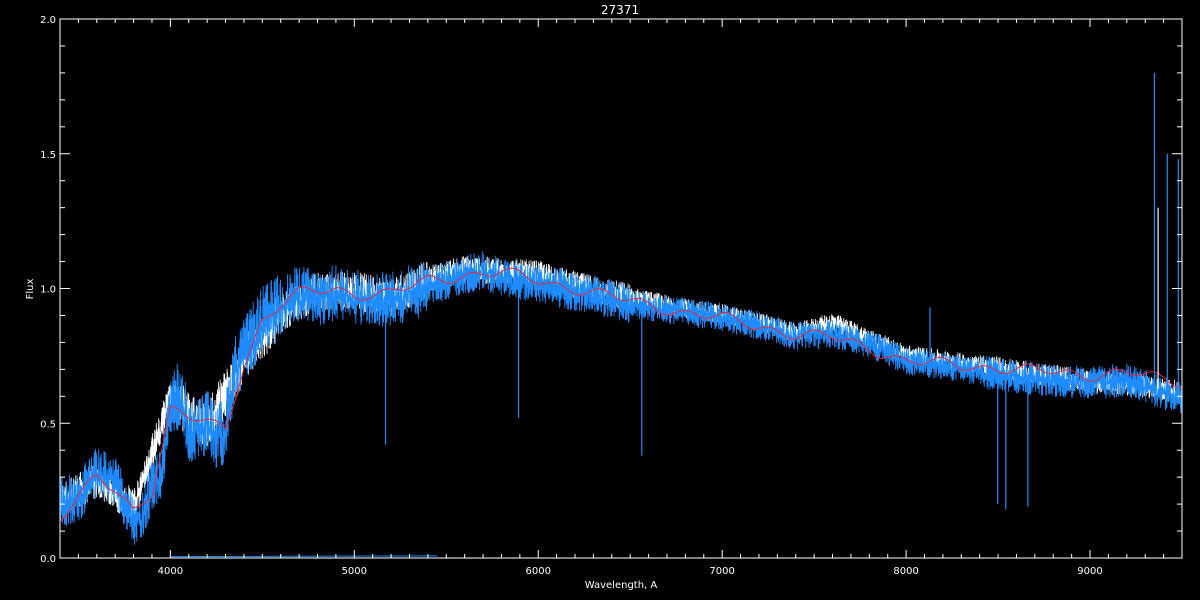 This screenshot has width=1200, height=600. I want to click on x-tick-label: 5000, so click(354, 571).